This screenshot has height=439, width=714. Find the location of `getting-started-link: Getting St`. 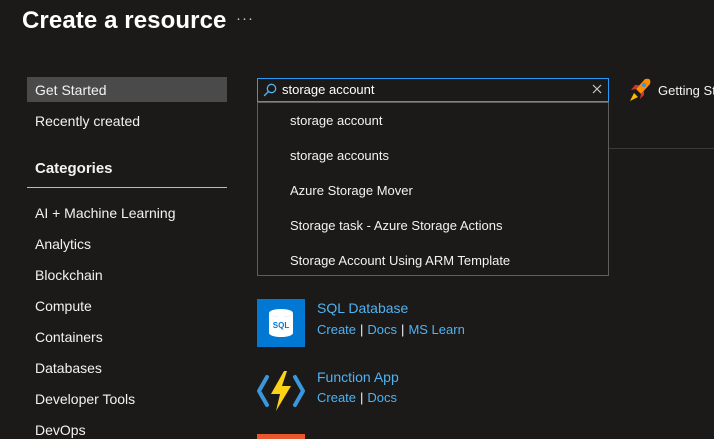

getting-started-link: Getting St is located at coordinates (686, 90).